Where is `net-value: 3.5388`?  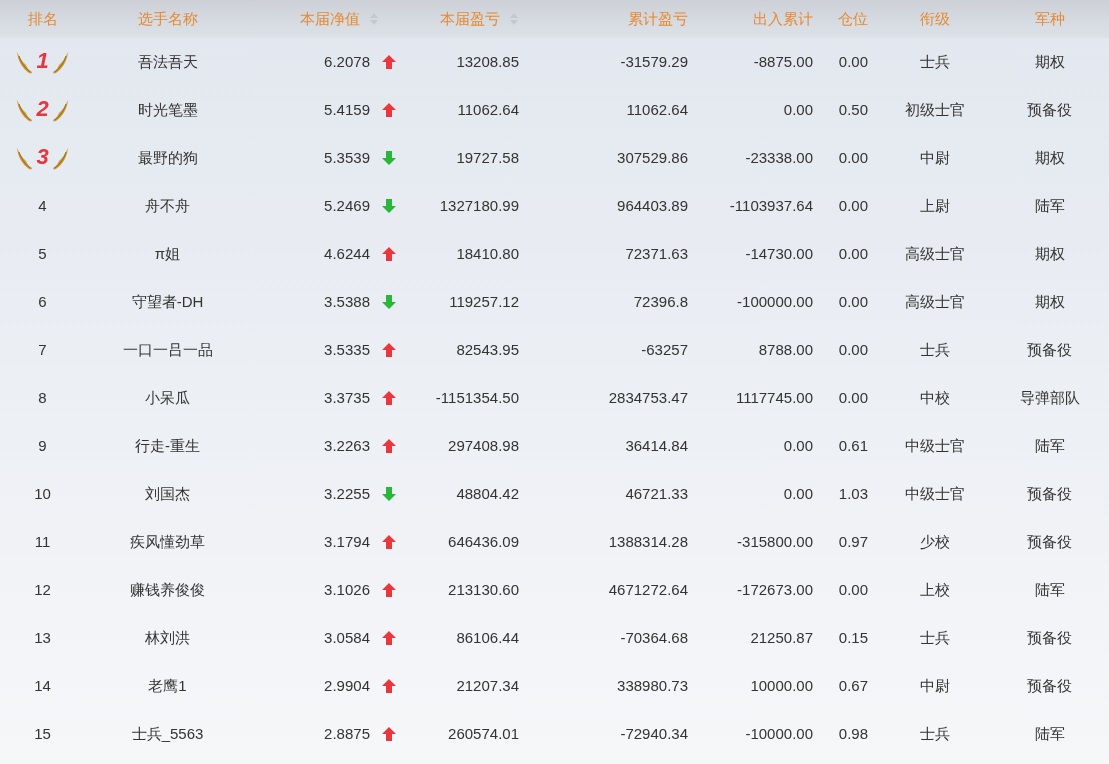 net-value: 3.5388 is located at coordinates (347, 301).